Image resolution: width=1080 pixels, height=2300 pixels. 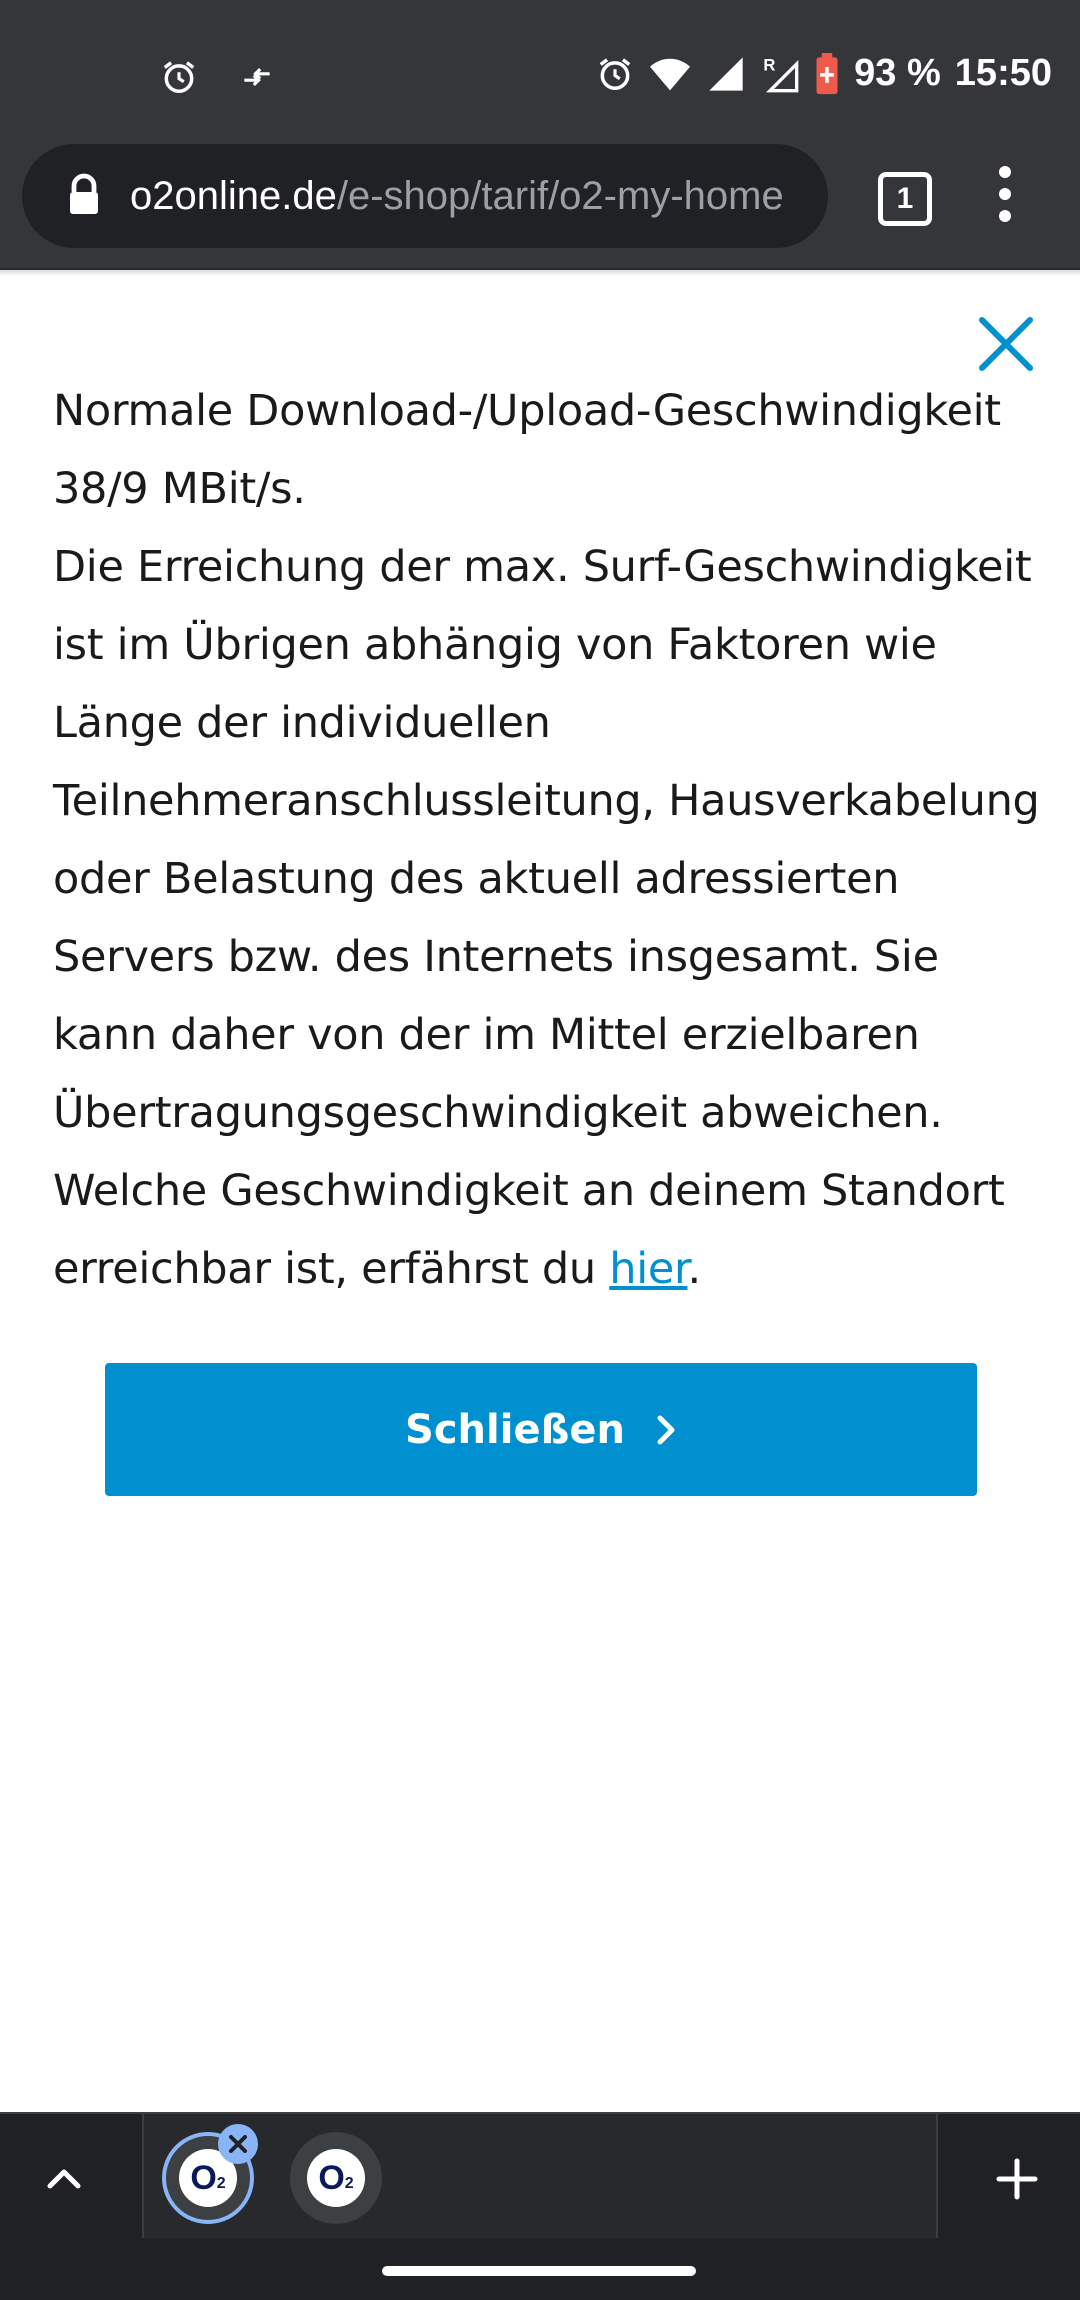 What do you see at coordinates (666, 1429) in the screenshot?
I see `chevron-right-icon` at bounding box center [666, 1429].